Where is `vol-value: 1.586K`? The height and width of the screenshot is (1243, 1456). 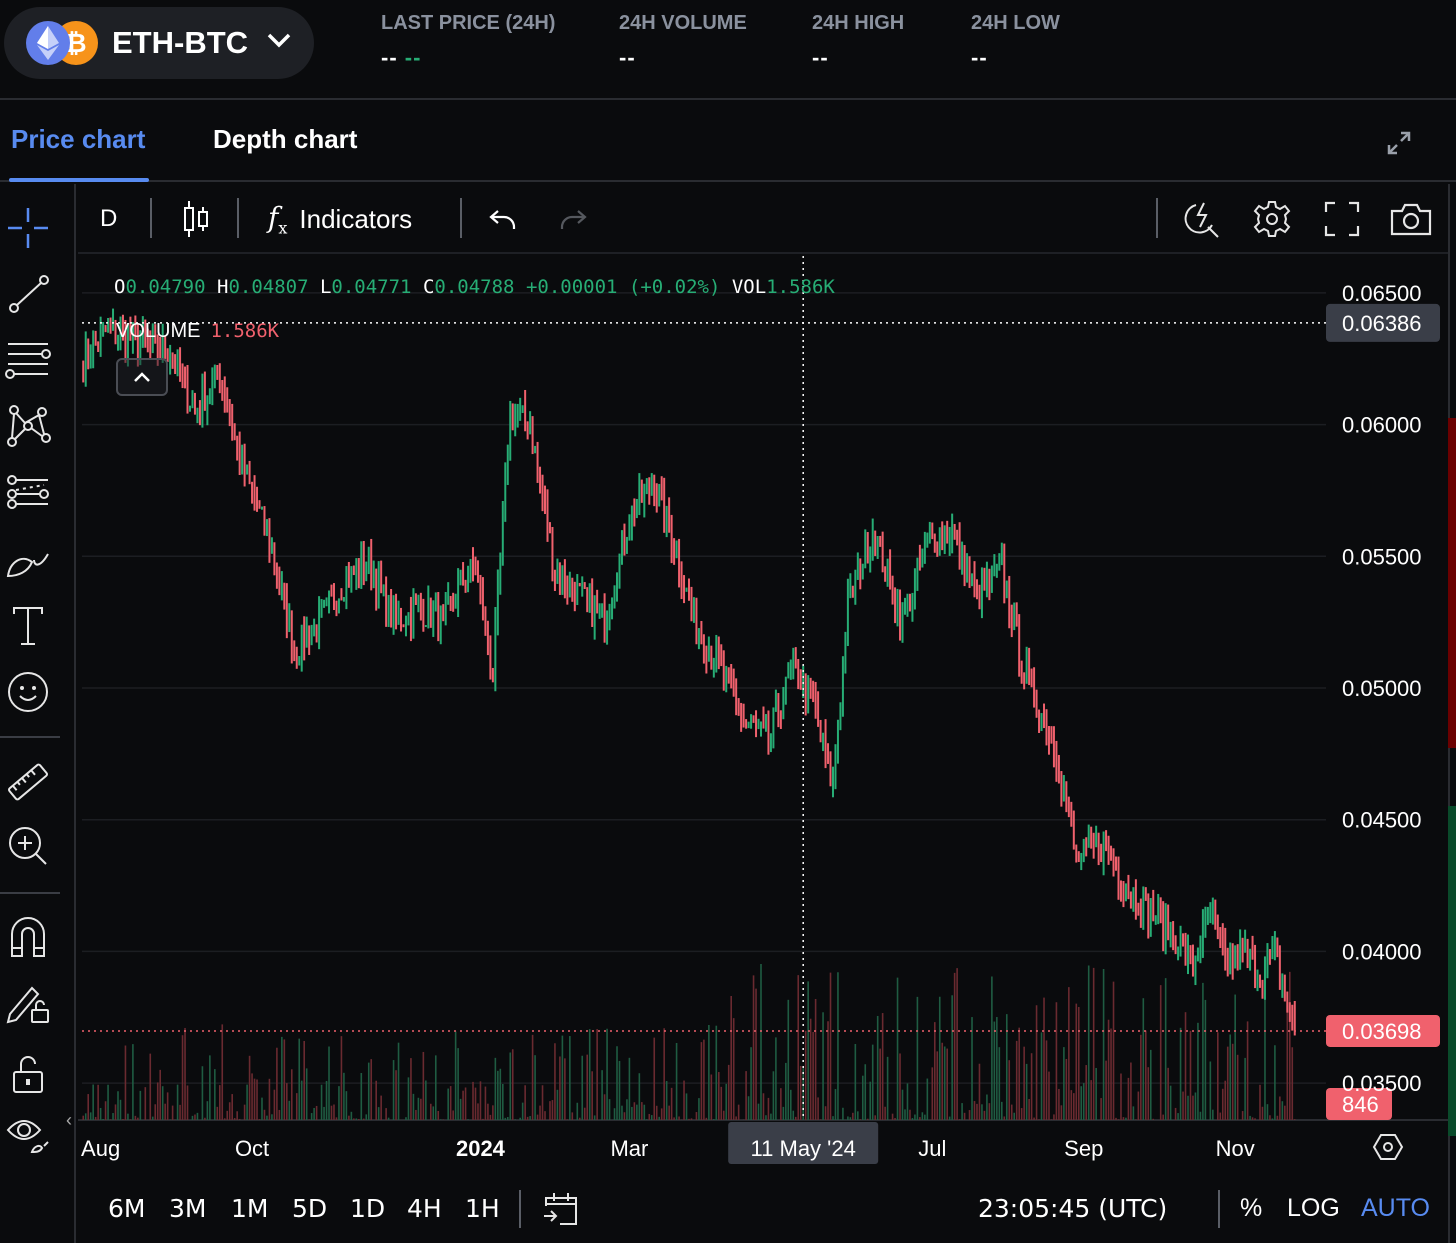 vol-value: 1.586K is located at coordinates (800, 287).